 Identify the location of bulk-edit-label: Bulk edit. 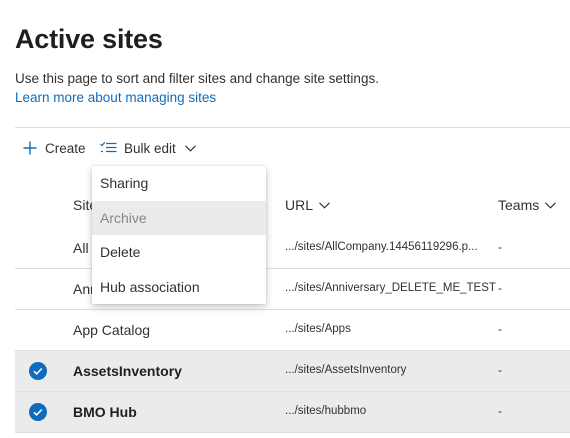
(150, 148).